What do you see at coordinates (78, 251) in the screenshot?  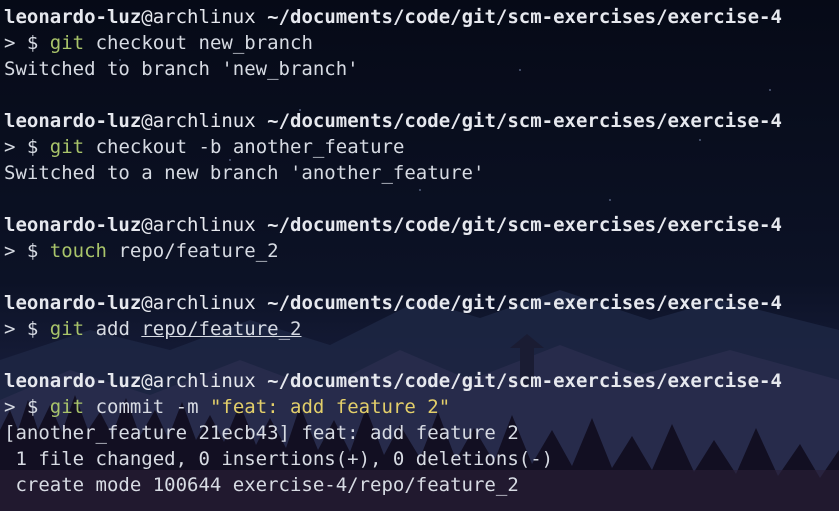 I see `command-name: touch` at bounding box center [78, 251].